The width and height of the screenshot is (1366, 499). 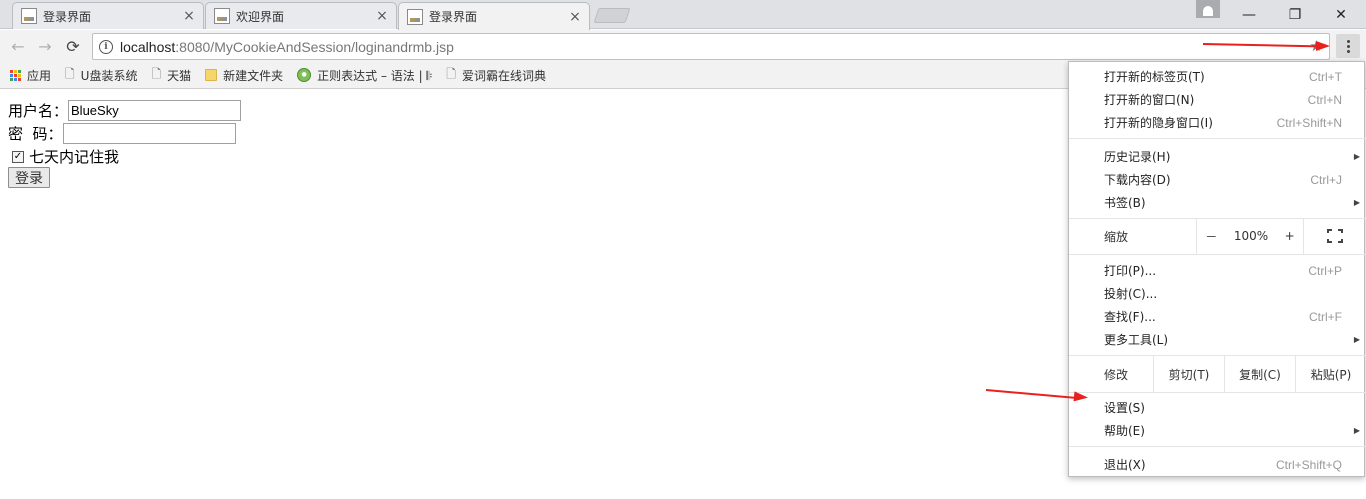 I want to click on menu-find: 查找(F)... Ctrl+F, so click(x=1217, y=316).